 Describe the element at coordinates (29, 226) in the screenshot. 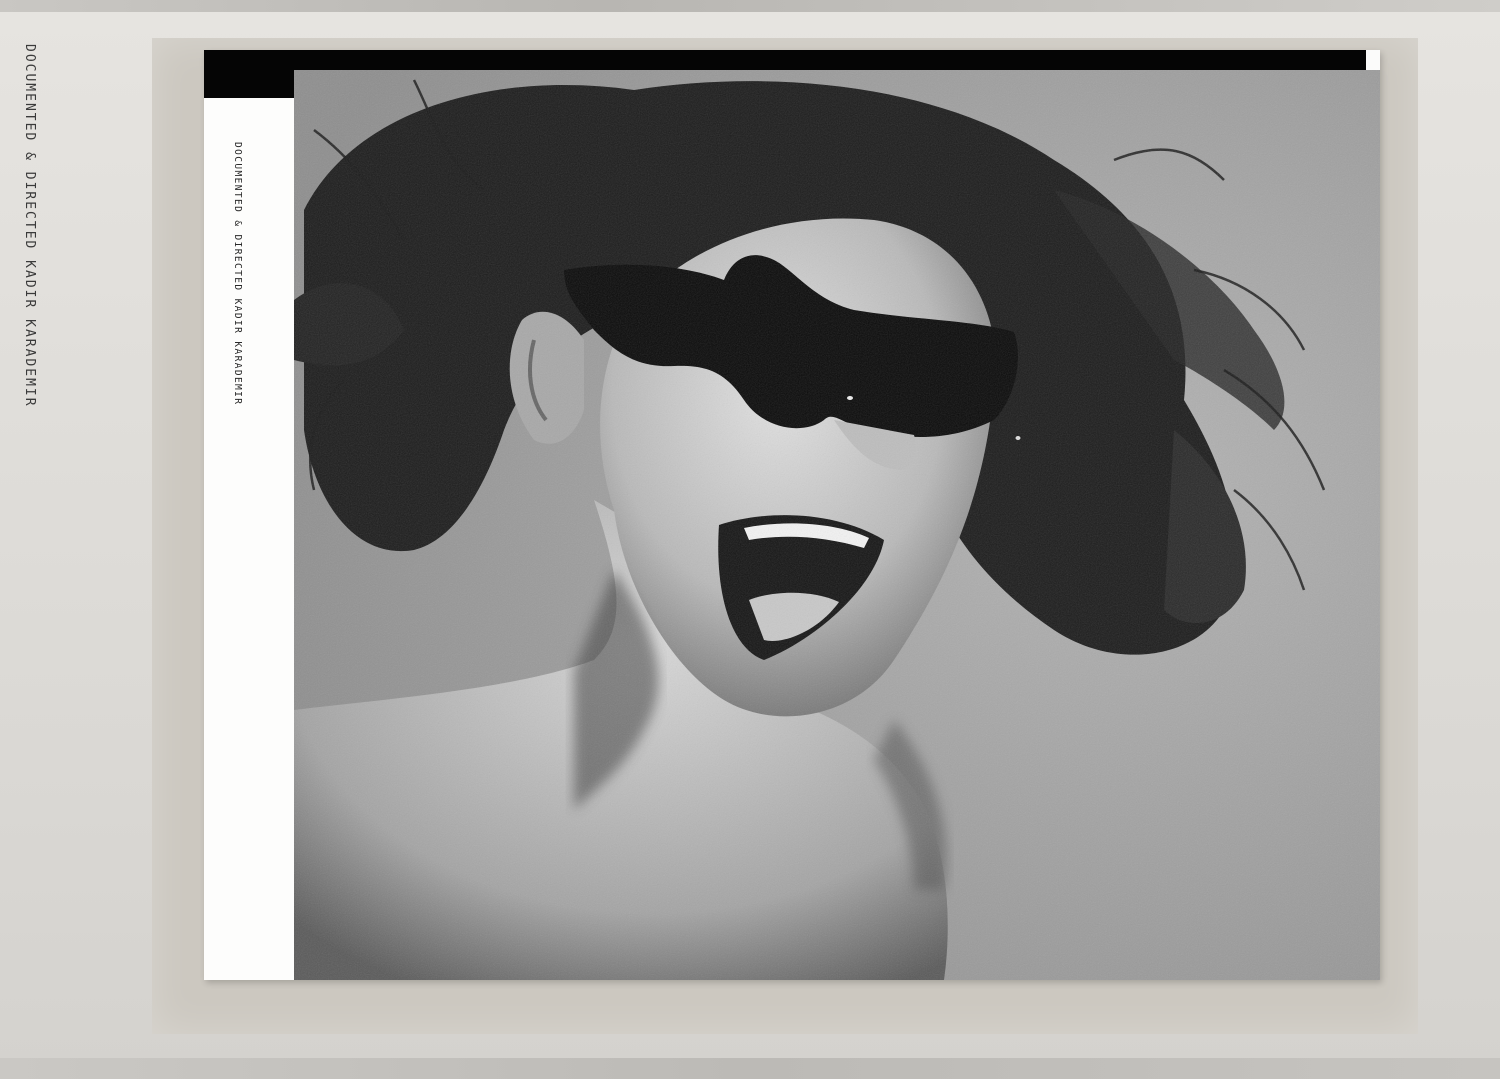

I see `credit-caption-left: DOCUMENTED & DIRECTED KADIR KARADEMIR` at that location.